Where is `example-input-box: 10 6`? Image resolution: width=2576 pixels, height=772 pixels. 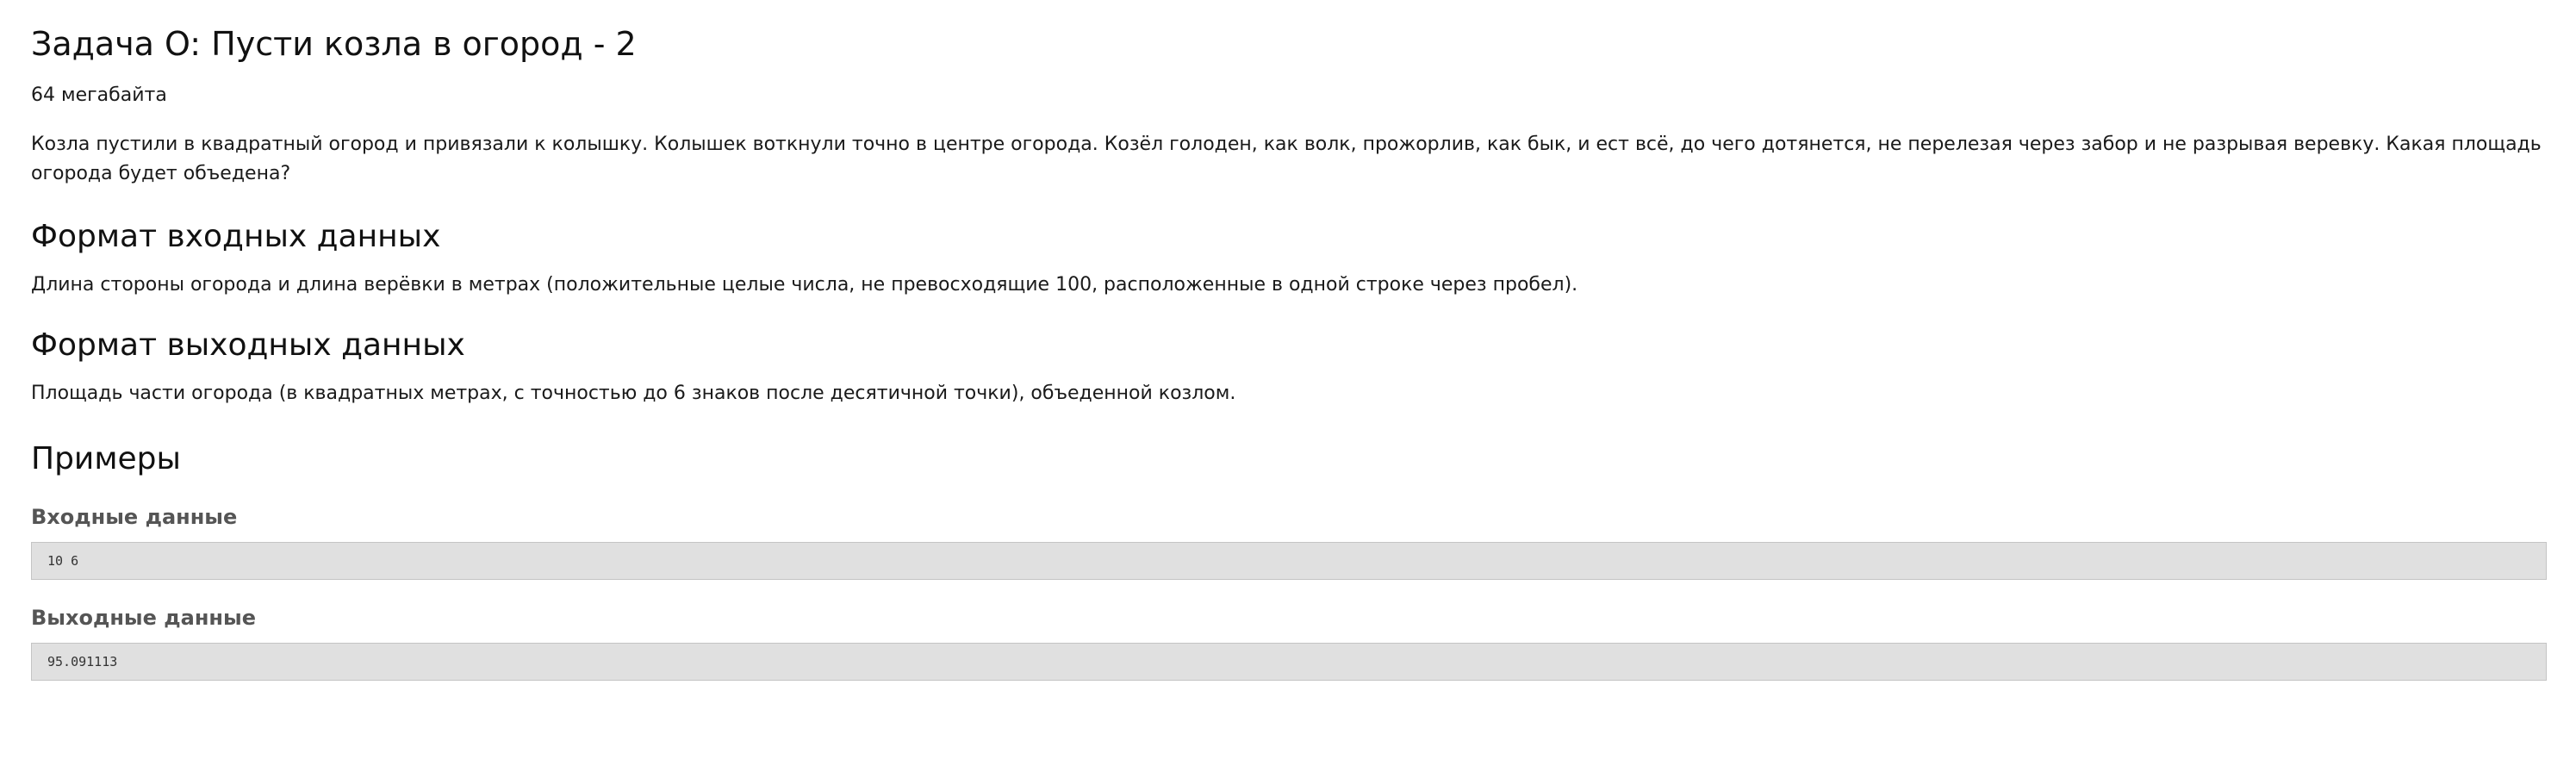 example-input-box: 10 6 is located at coordinates (1289, 561).